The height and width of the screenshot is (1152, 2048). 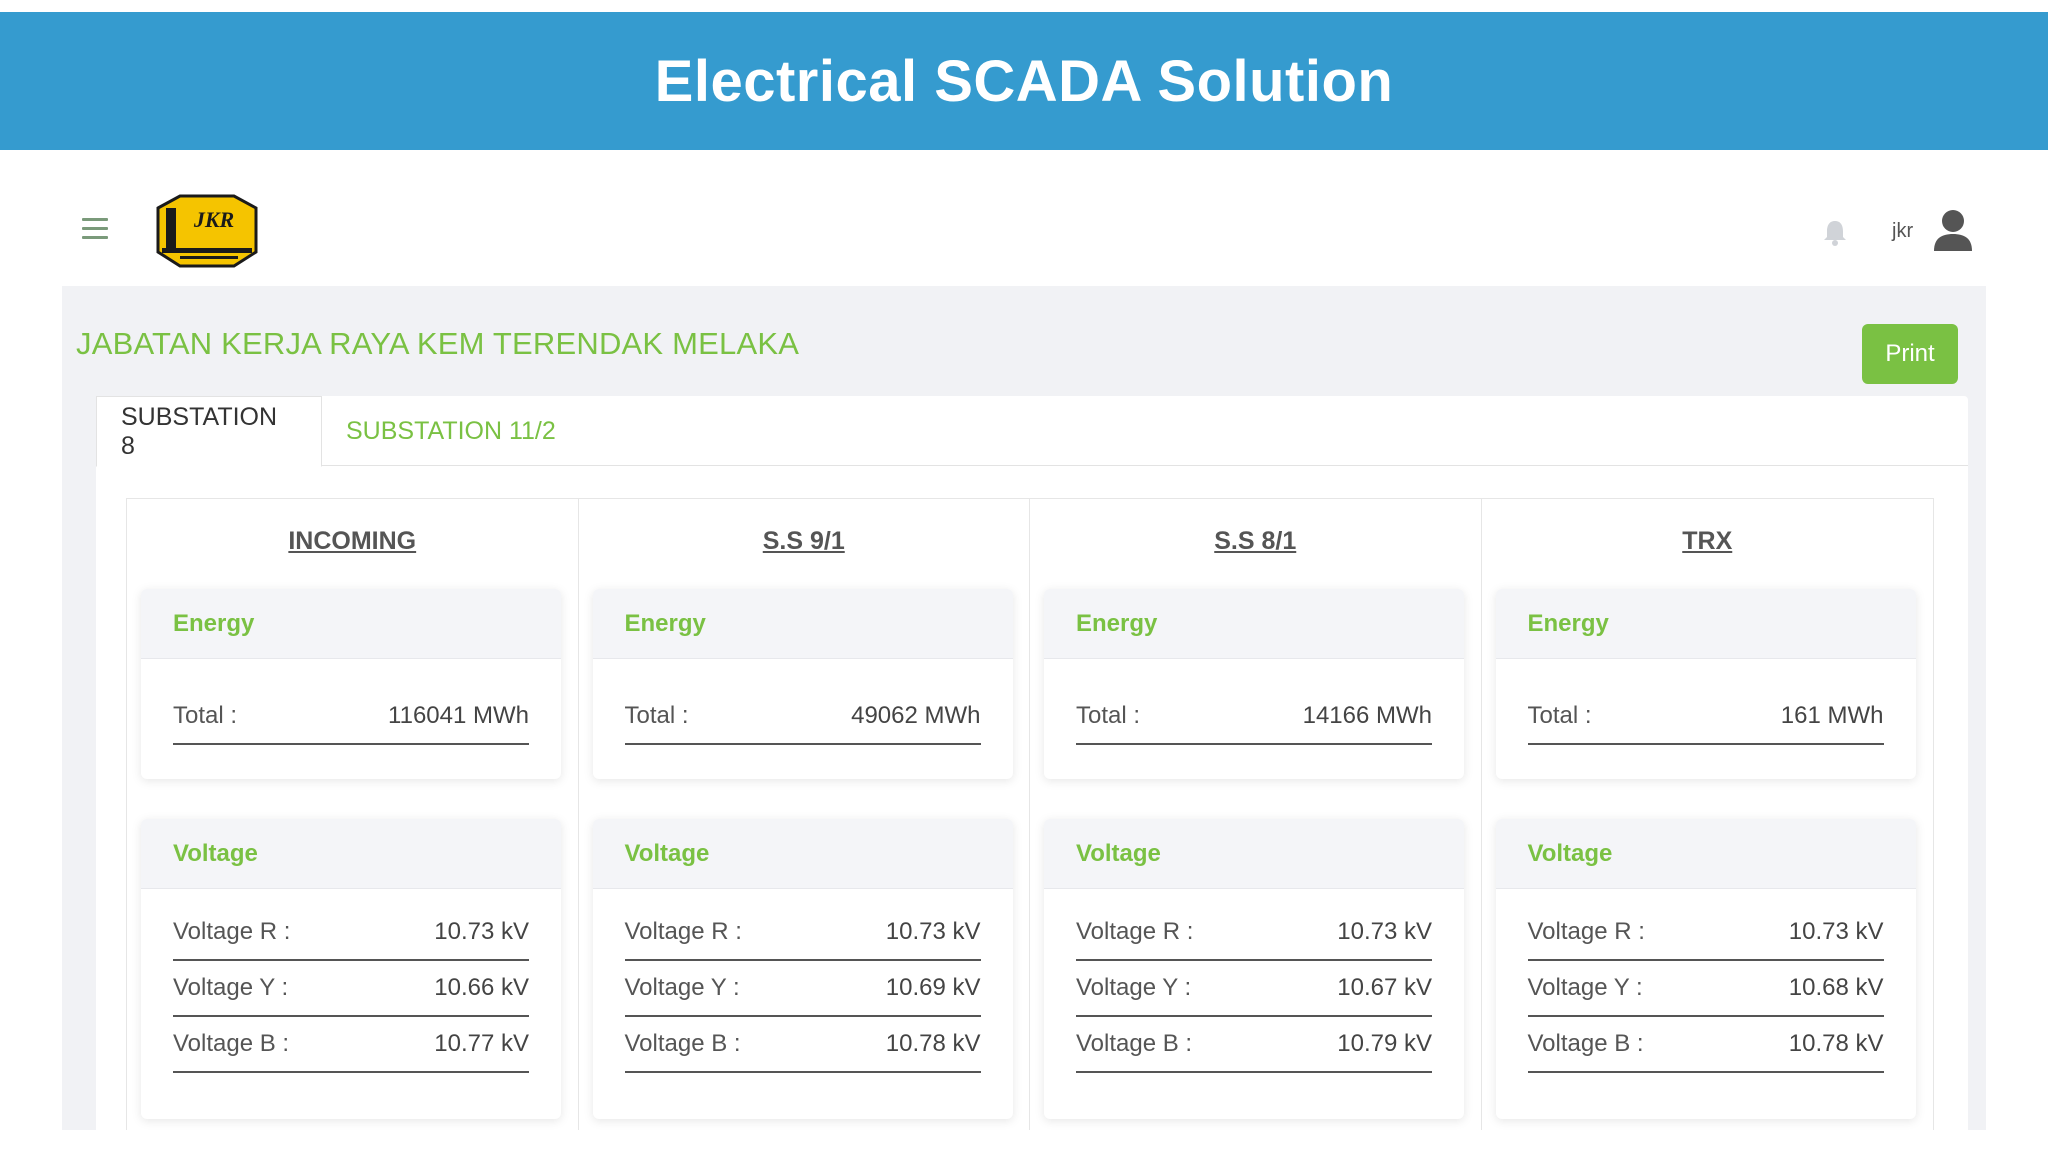 I want to click on voltage-y-row: Voltage Y : 10.68 kV, so click(x=1705, y=989).